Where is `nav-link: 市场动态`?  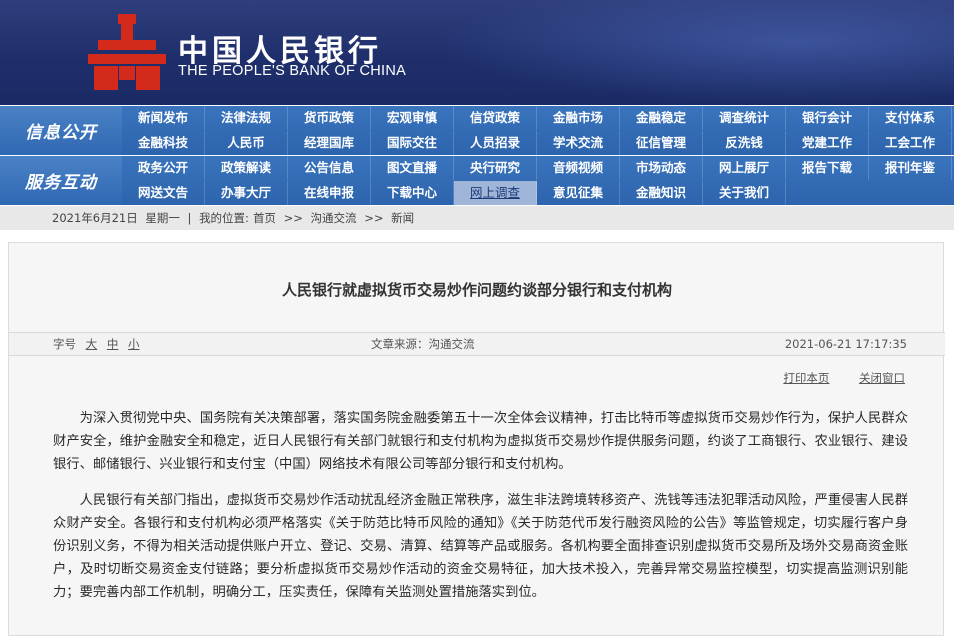 nav-link: 市场动态 is located at coordinates (661, 168).